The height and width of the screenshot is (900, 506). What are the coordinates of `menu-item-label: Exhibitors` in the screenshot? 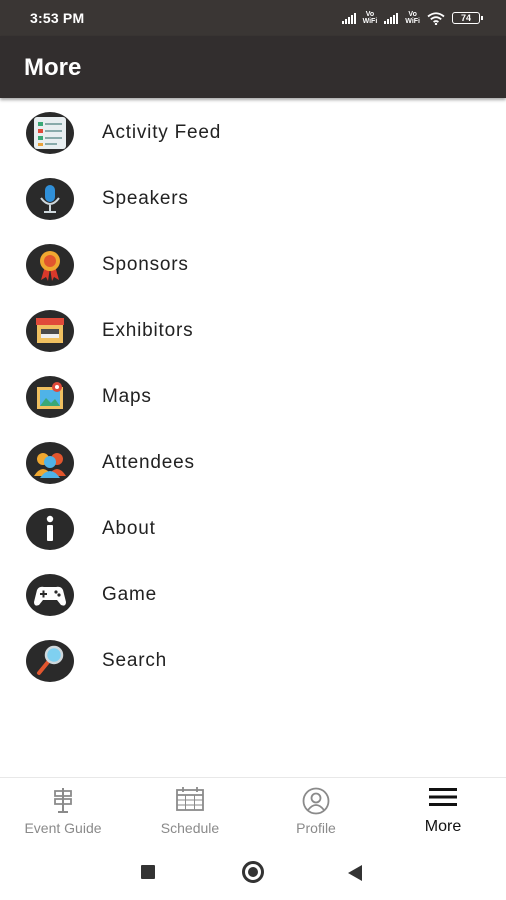 It's located at (148, 330).